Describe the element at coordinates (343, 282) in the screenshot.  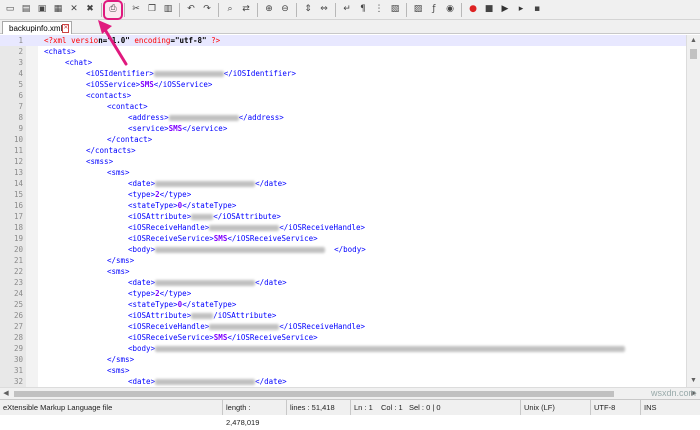
I see `code-line: 23 <date> </date>` at that location.